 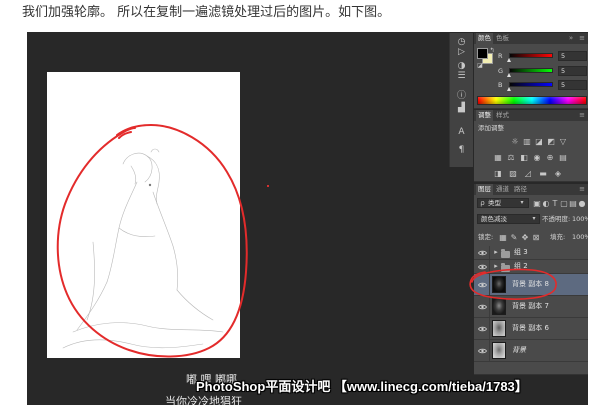 I want to click on layer-row: 背景 副本 7, so click(x=531, y=307).